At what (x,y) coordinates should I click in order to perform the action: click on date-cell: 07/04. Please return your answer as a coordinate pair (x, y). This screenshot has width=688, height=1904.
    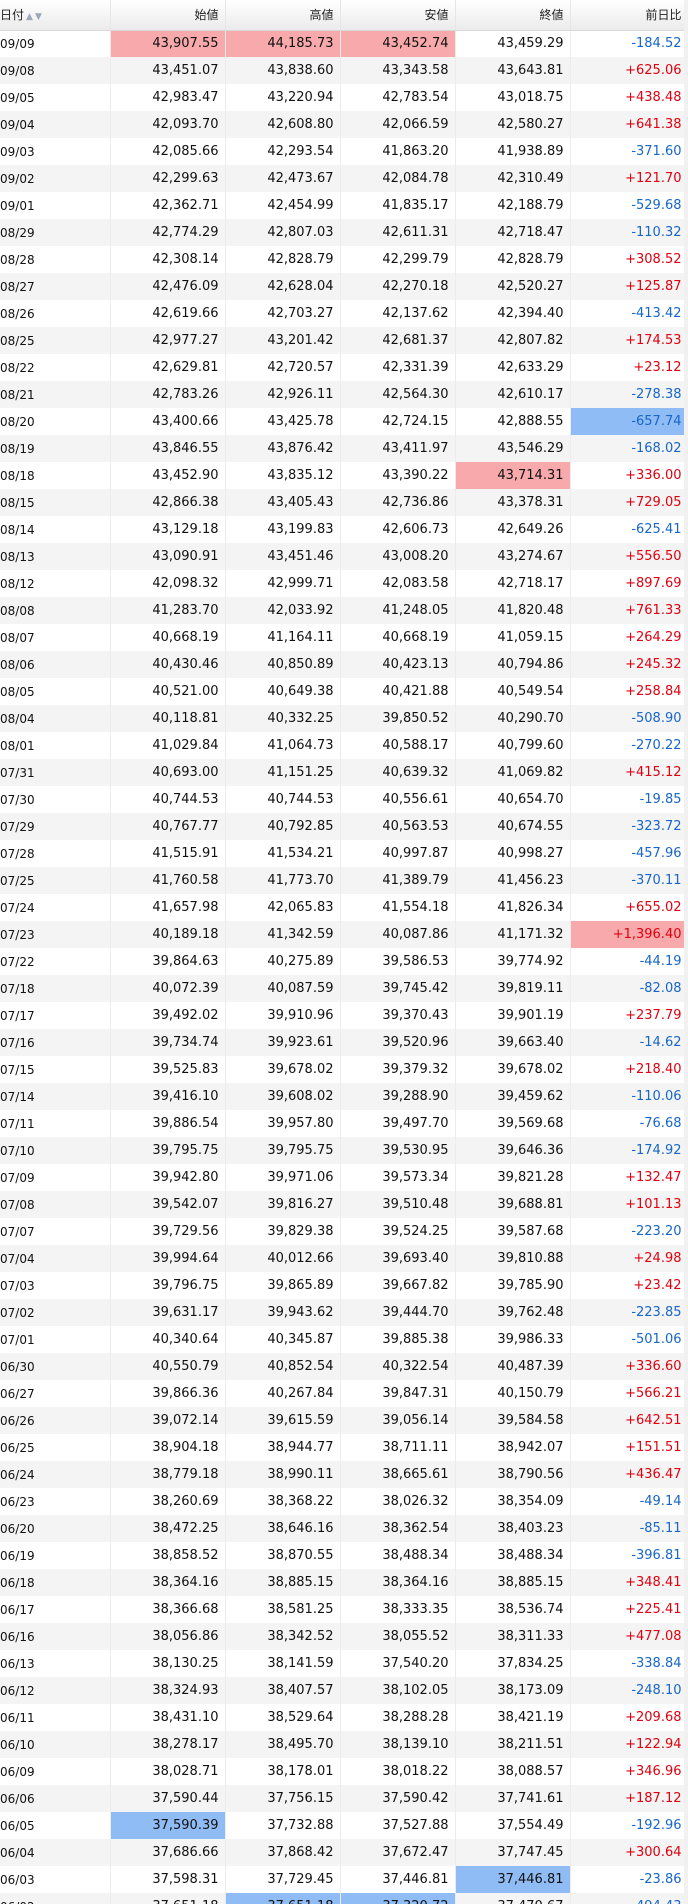
    Looking at the image, I should click on (55, 1258).